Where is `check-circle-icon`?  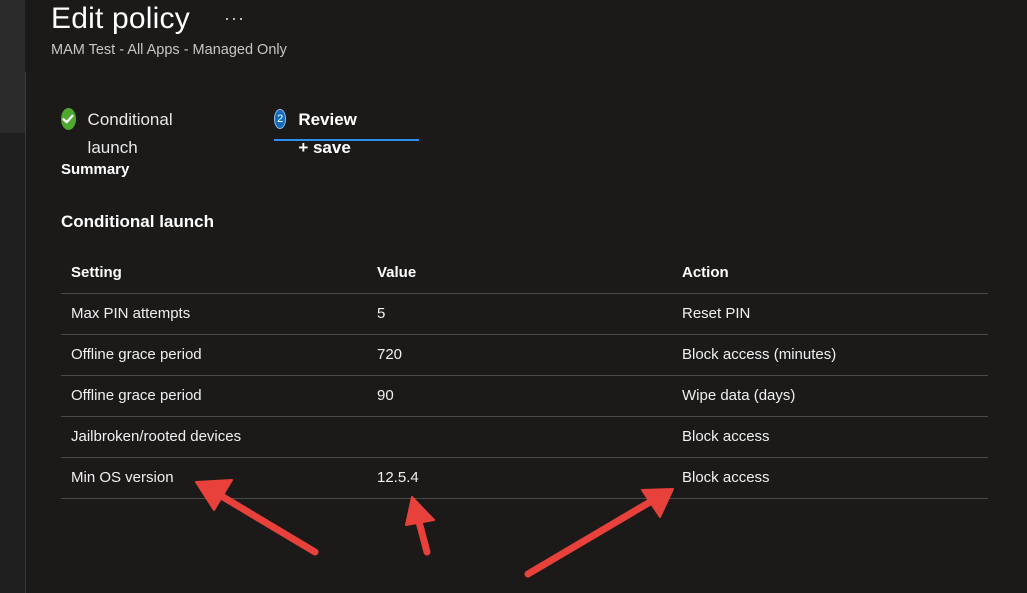
check-circle-icon is located at coordinates (68, 119).